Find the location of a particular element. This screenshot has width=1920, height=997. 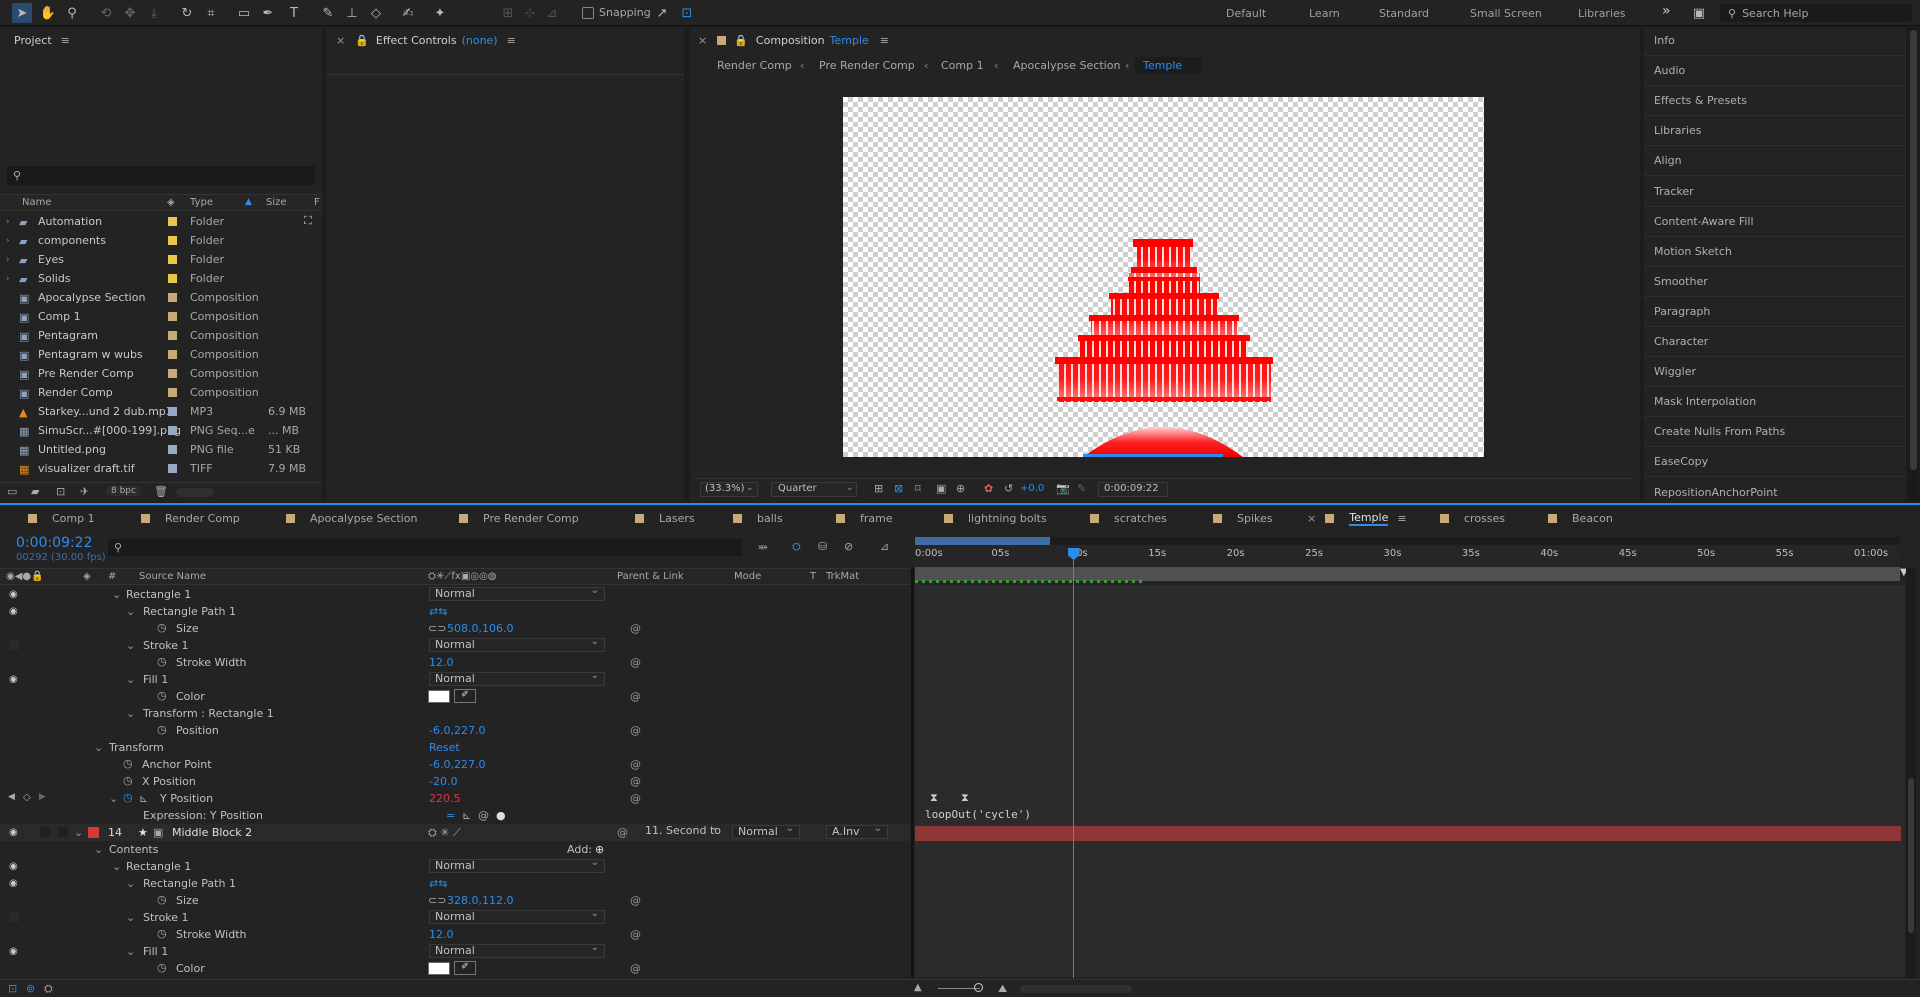

project-item: ▣ Comp 1 Composition is located at coordinates (161, 316).